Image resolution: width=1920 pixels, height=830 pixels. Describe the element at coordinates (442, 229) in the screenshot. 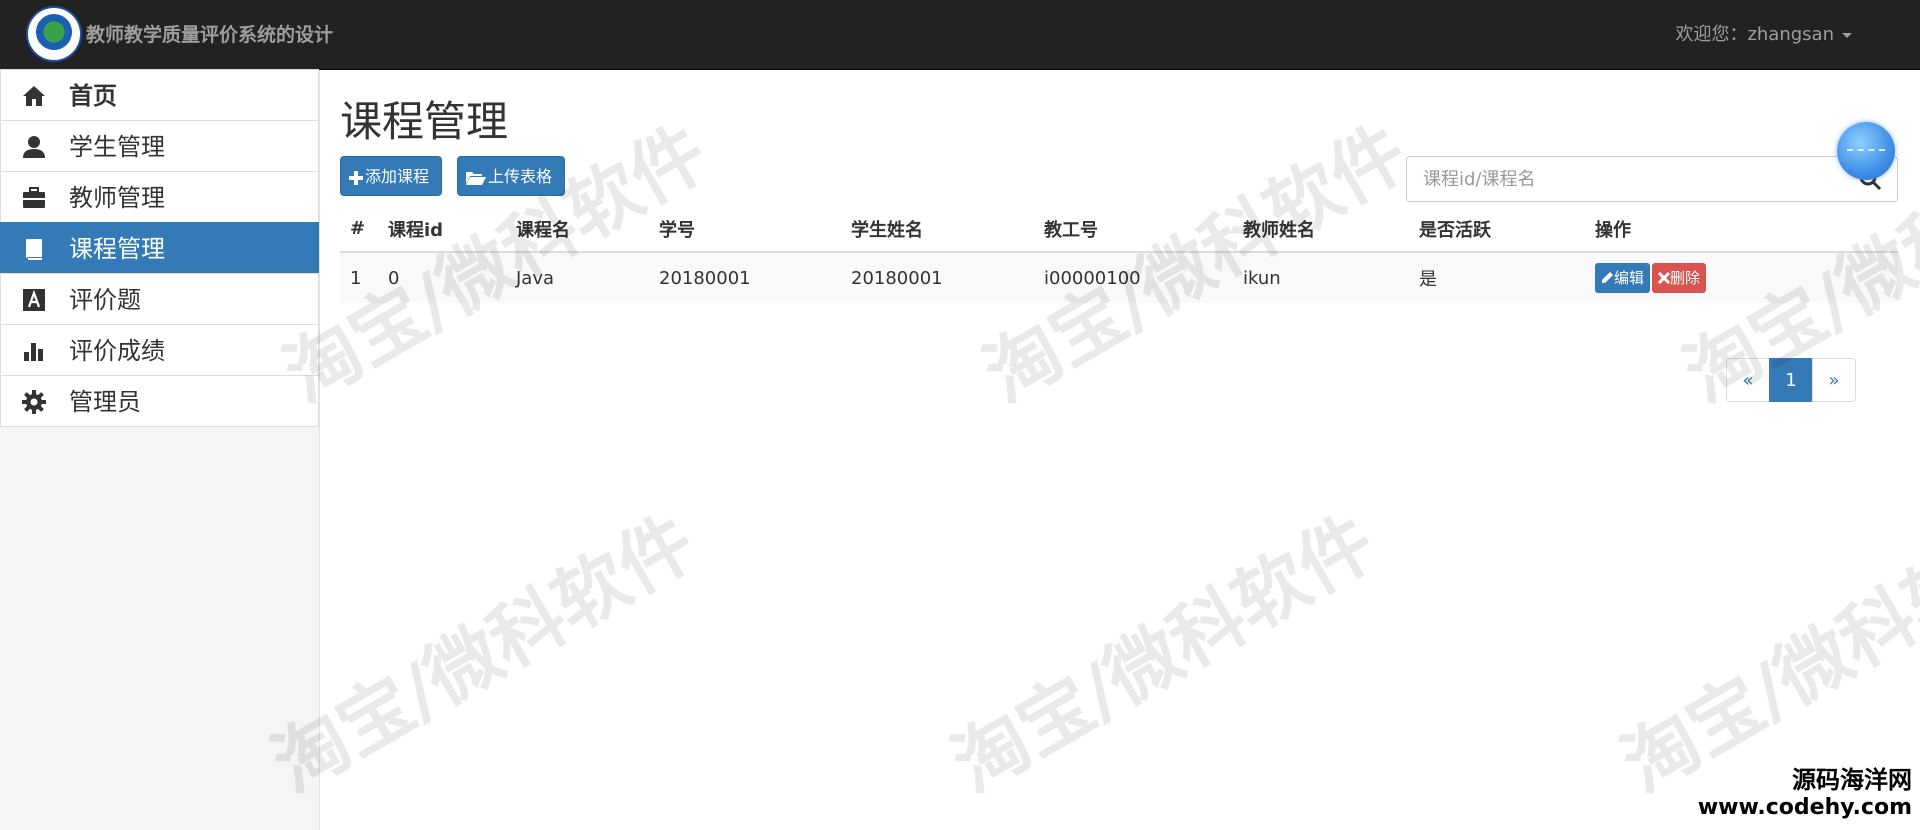

I see `column-header: 课程id` at that location.